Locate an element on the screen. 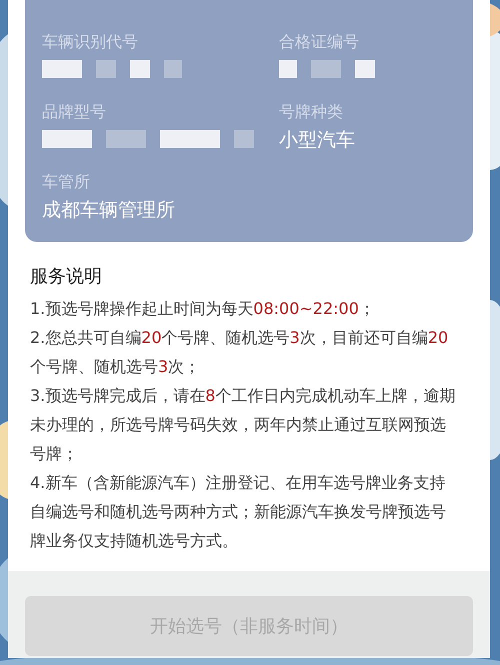  note-paragraph: 3.预选号牌完成后，请在8个工作日内完成机动车上牌，逾期未办理的，所选号牌号码失效，两年内禁止通过互联网预选号牌； is located at coordinates (243, 425).